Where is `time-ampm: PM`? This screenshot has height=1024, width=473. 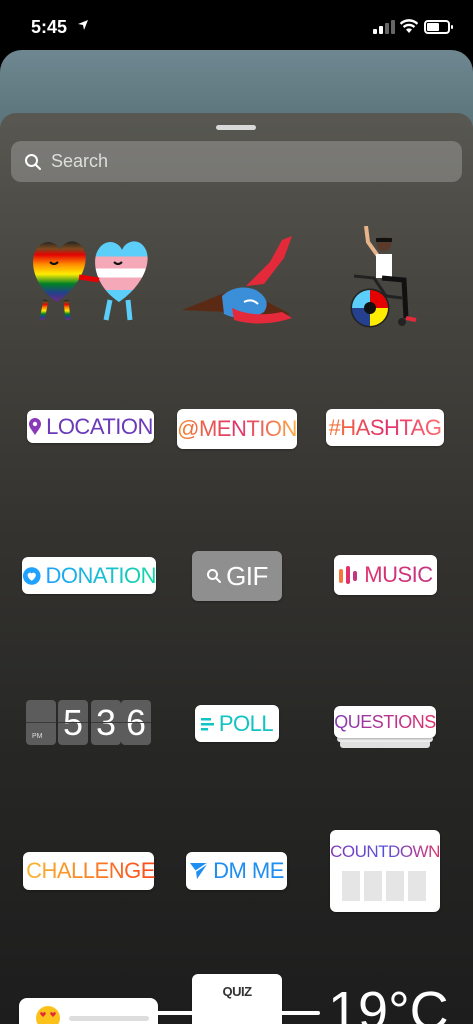 time-ampm: PM is located at coordinates (37, 736).